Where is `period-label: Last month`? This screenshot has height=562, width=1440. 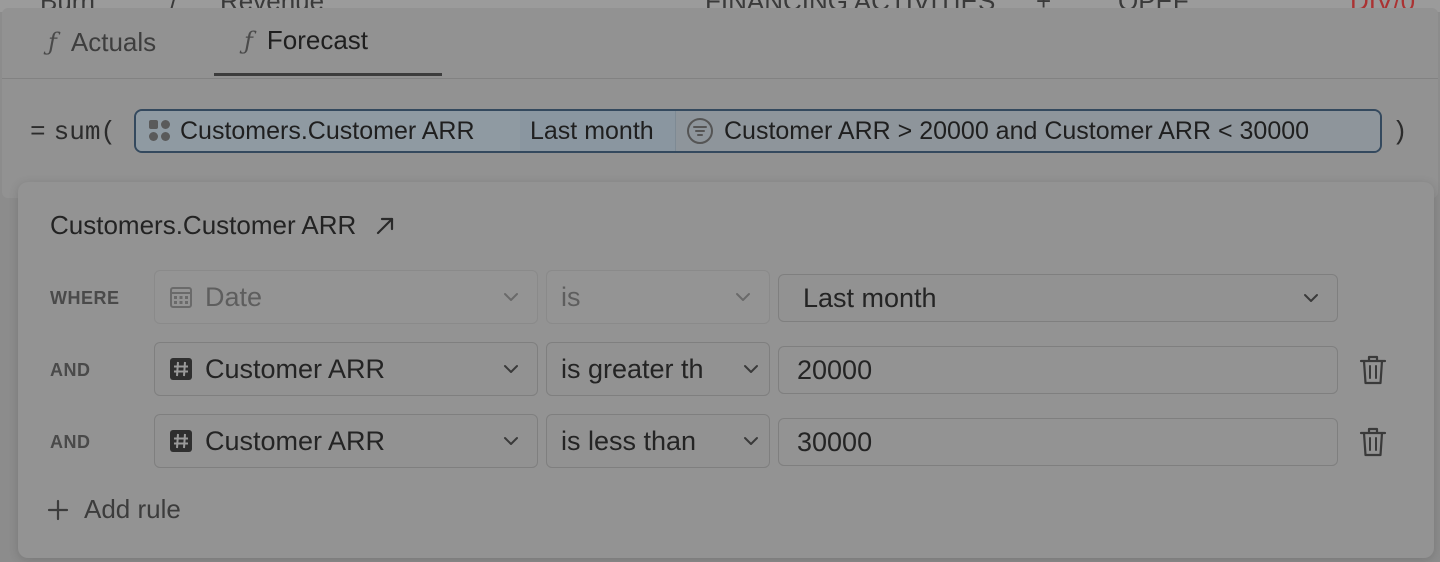
period-label: Last month is located at coordinates (592, 130).